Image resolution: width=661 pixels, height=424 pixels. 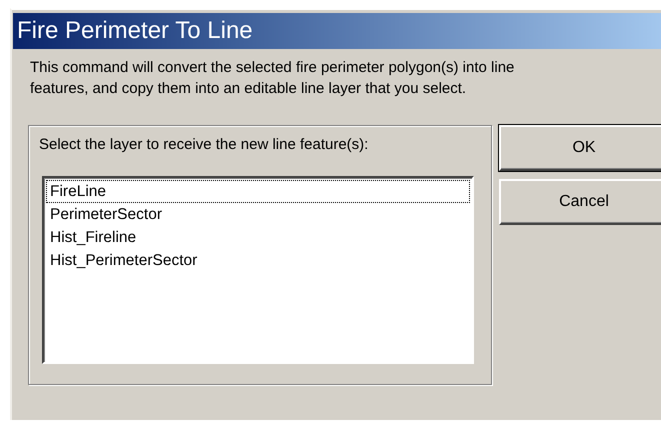 I want to click on list-item: PerimeterSector, so click(x=258, y=214).